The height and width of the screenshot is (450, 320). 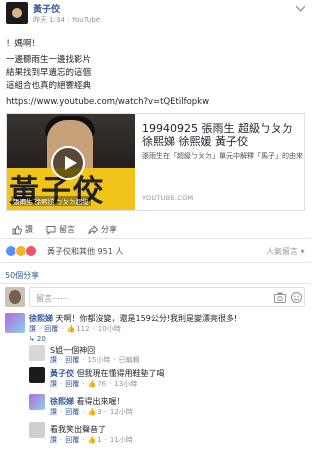 I want to click on comment-reply-link: 回覆, so click(x=51, y=329).